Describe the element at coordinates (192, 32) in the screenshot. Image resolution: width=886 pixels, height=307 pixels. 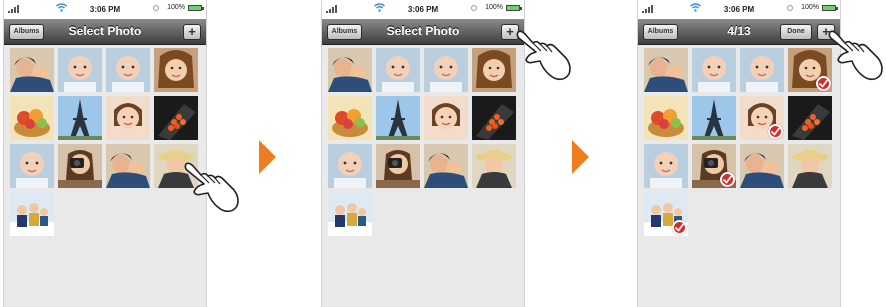
I see `add-button: +` at that location.